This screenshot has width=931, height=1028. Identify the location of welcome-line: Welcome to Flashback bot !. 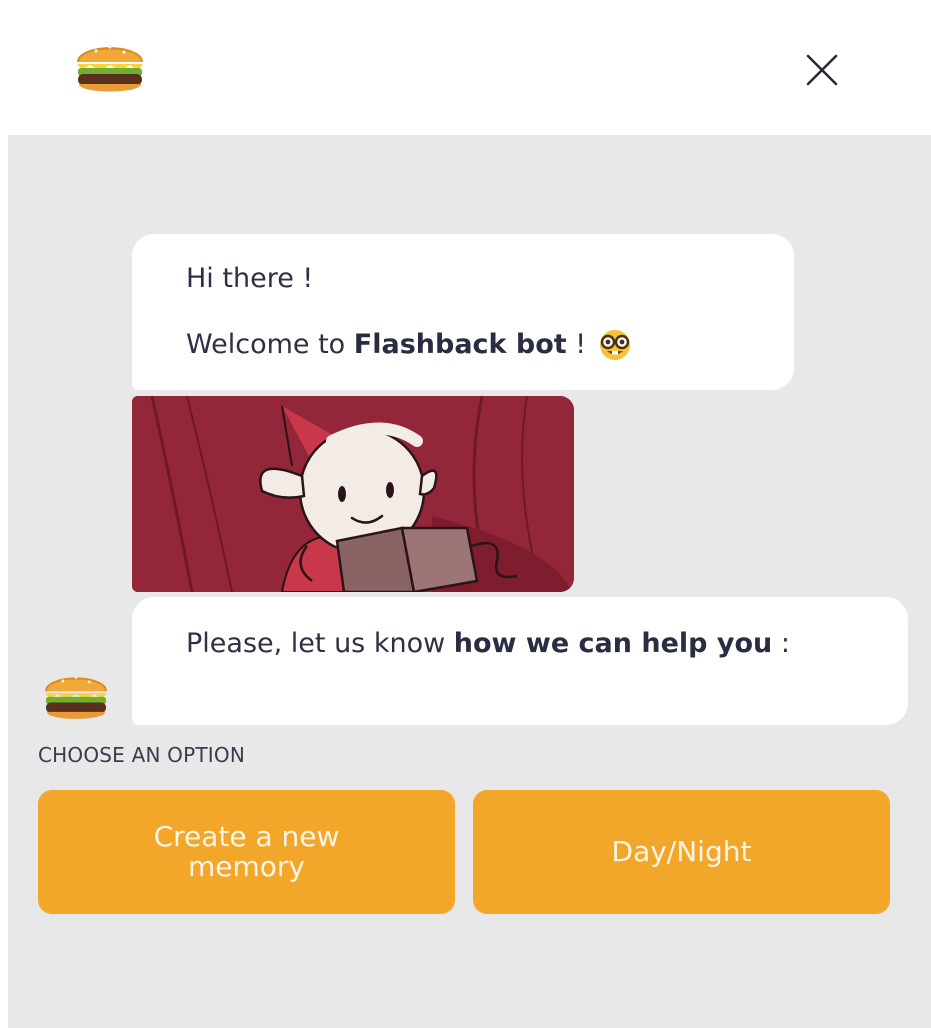
(490, 345).